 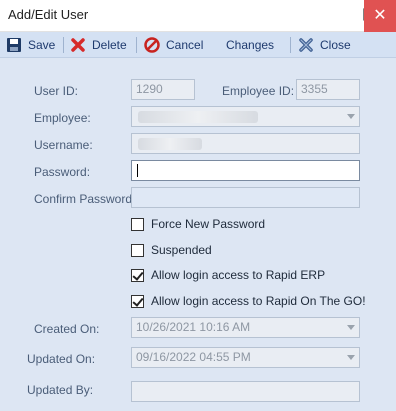 I want to click on close-x-icon, so click(x=306, y=45).